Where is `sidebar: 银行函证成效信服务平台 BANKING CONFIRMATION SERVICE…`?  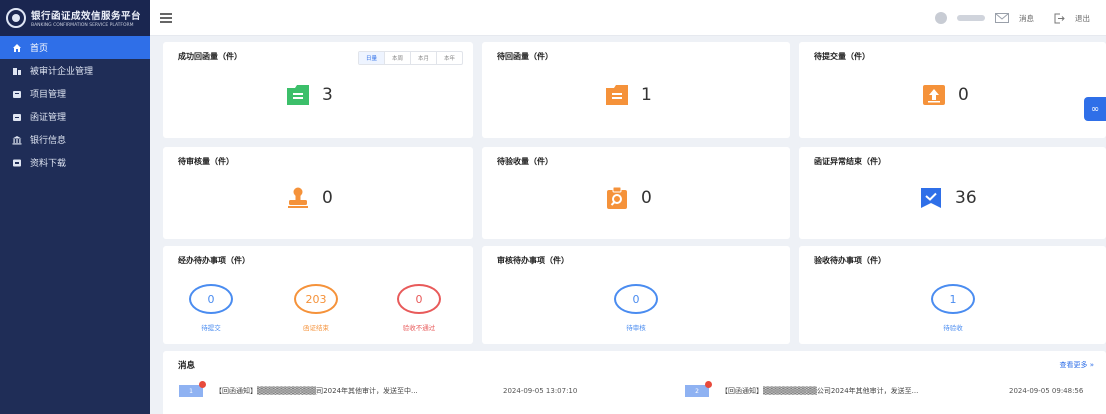 sidebar: 银行函证成效信服务平台 BANKING CONFIRMATION SERVICE… is located at coordinates (75, 207).